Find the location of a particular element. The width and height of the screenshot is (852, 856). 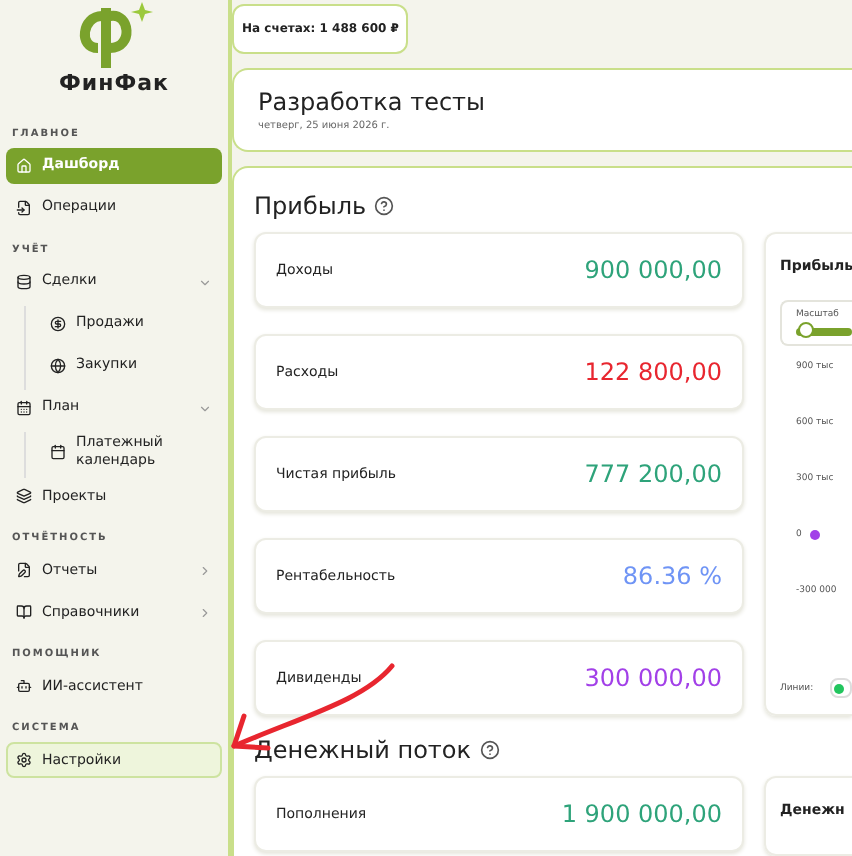

lines-toggle is located at coordinates (840, 688).